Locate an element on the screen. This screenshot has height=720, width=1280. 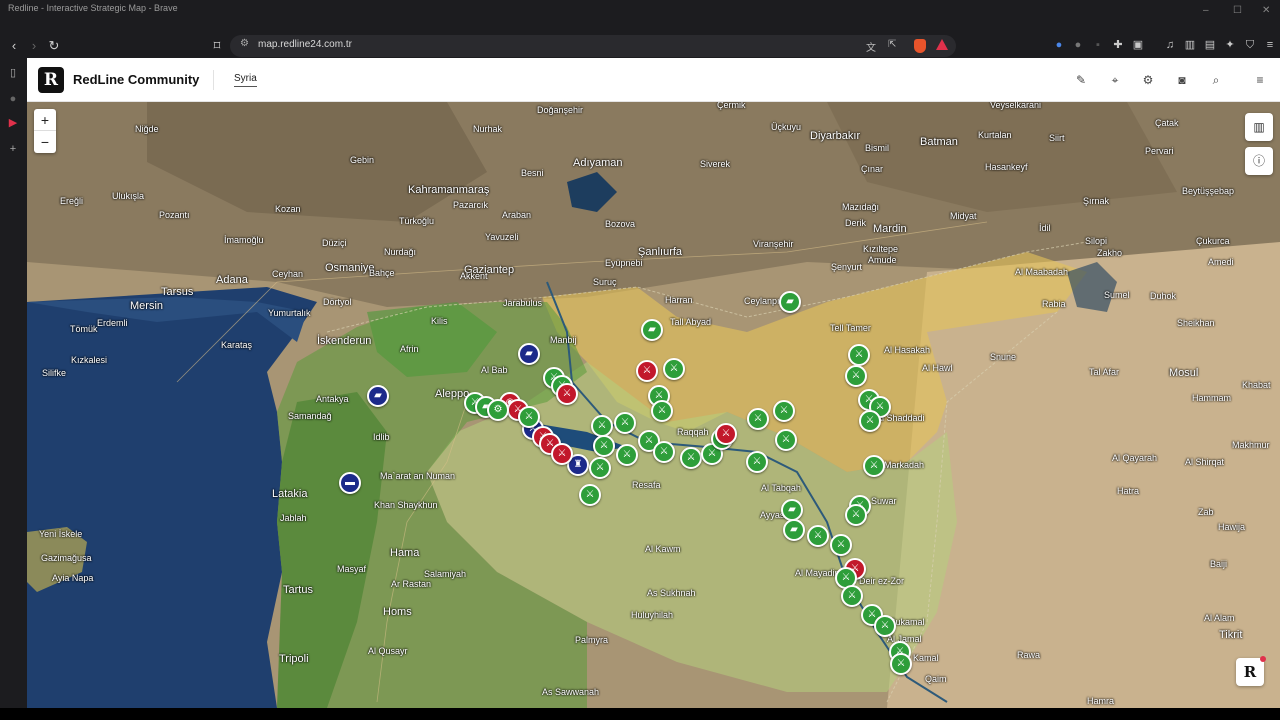
share-icon: ⇱ is located at coordinates (892, 44).